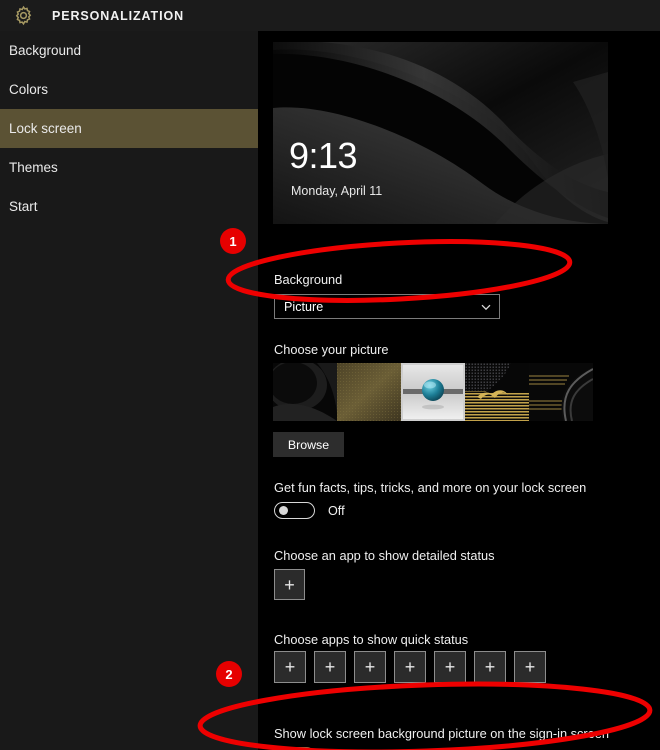 This screenshot has width=660, height=750. What do you see at coordinates (323, 155) in the screenshot?
I see `preview-time: 9:13` at bounding box center [323, 155].